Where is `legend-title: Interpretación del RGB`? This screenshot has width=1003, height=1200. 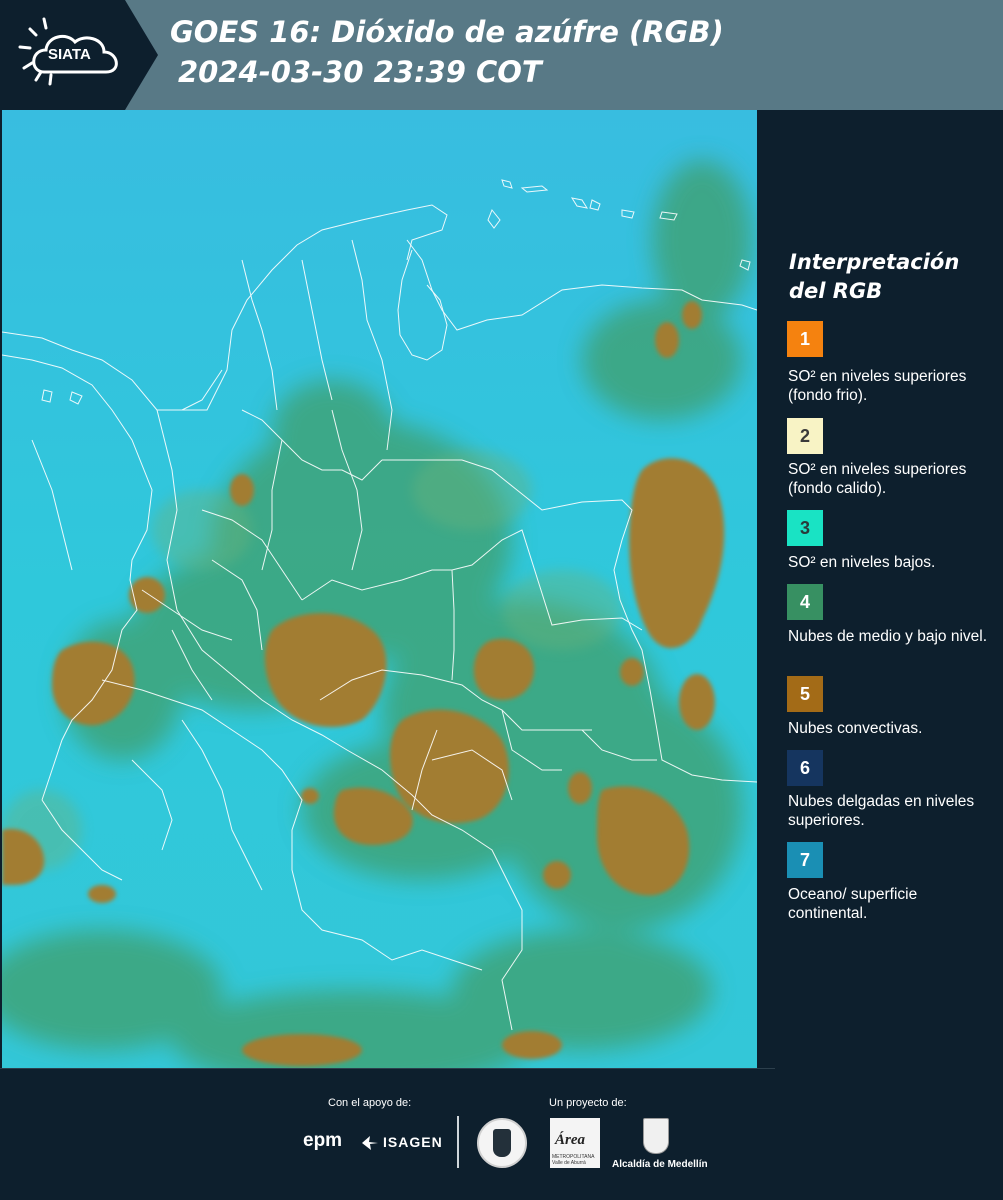
legend-title: Interpretación del RGB is located at coordinates (874, 276).